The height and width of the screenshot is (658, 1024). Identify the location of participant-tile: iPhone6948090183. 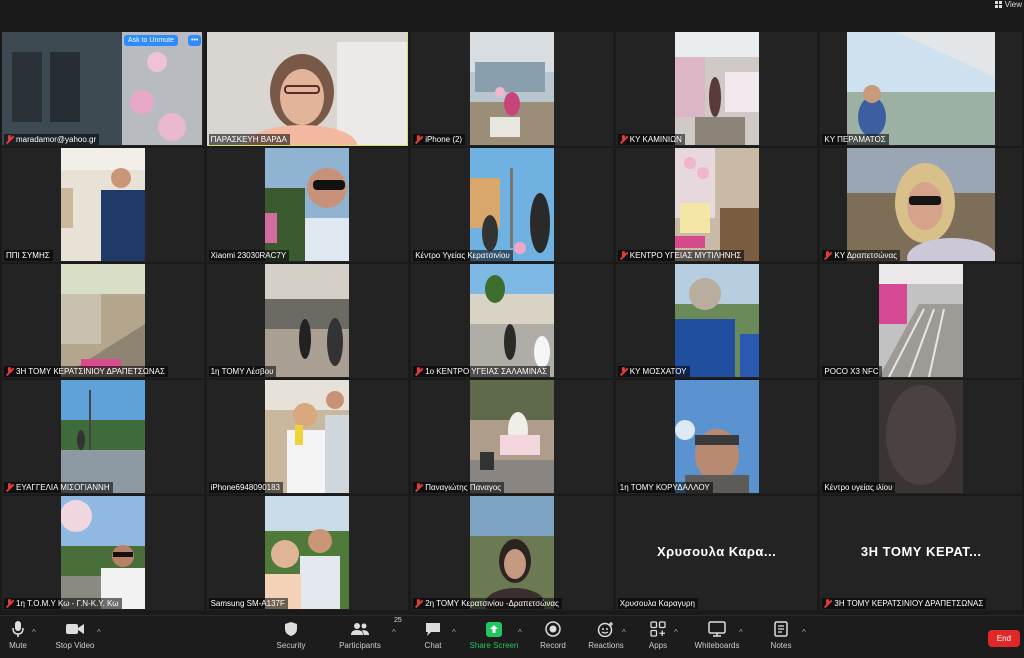
(307, 437).